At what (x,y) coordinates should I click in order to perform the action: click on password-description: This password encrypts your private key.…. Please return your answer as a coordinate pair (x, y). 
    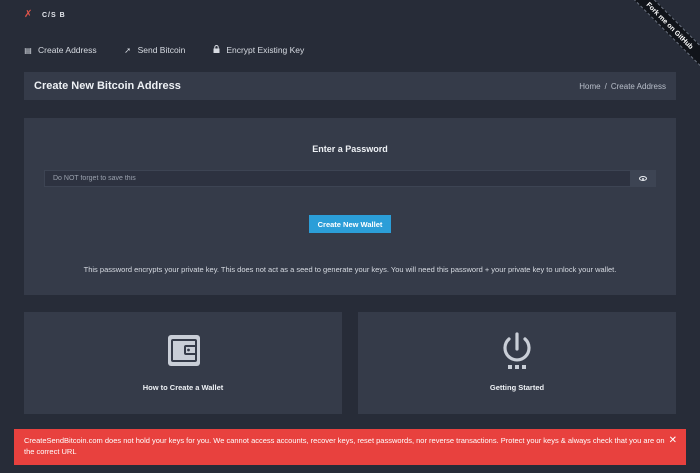
    Looking at the image, I should click on (350, 269).